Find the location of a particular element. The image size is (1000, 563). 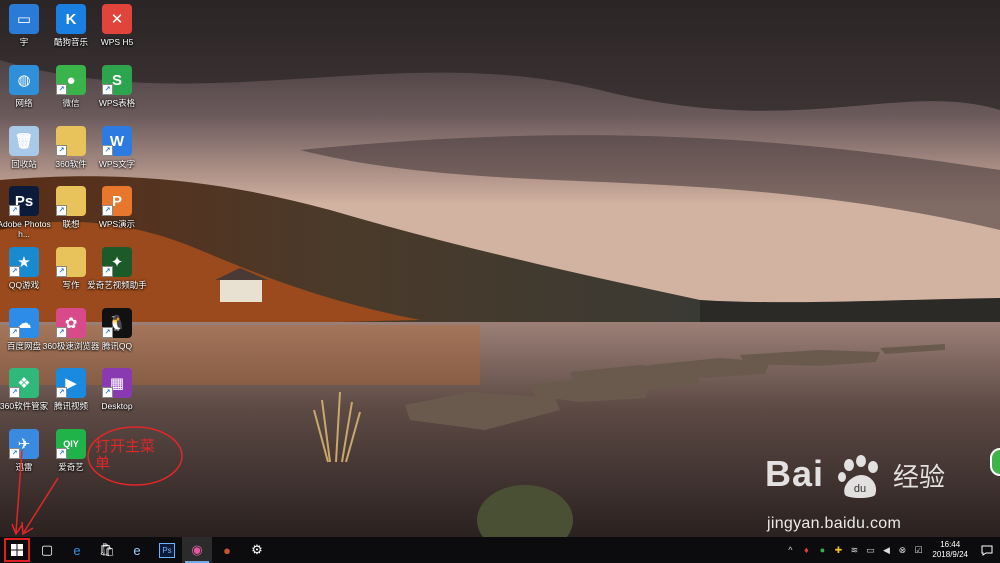

battery-icon: ▭ is located at coordinates (870, 549).